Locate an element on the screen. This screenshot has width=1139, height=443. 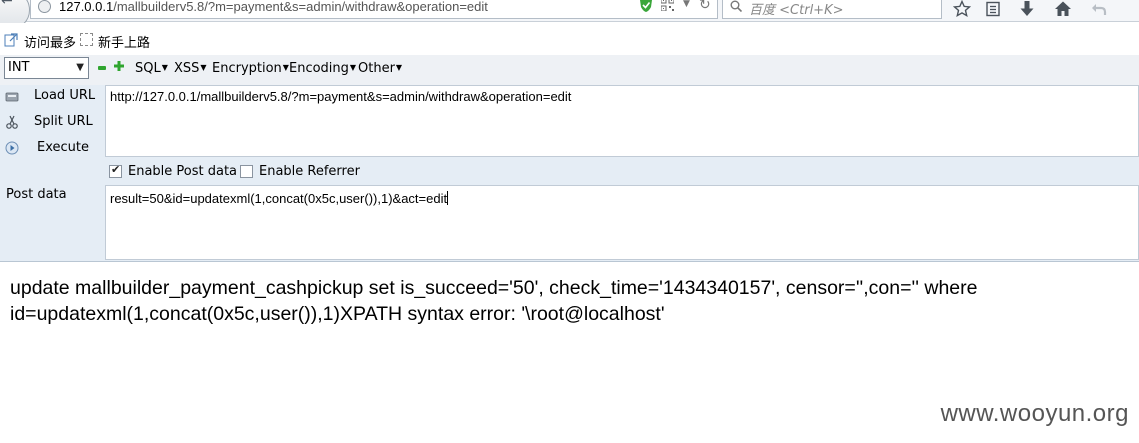
url-host: 127.0.0.1 is located at coordinates (86, 7).